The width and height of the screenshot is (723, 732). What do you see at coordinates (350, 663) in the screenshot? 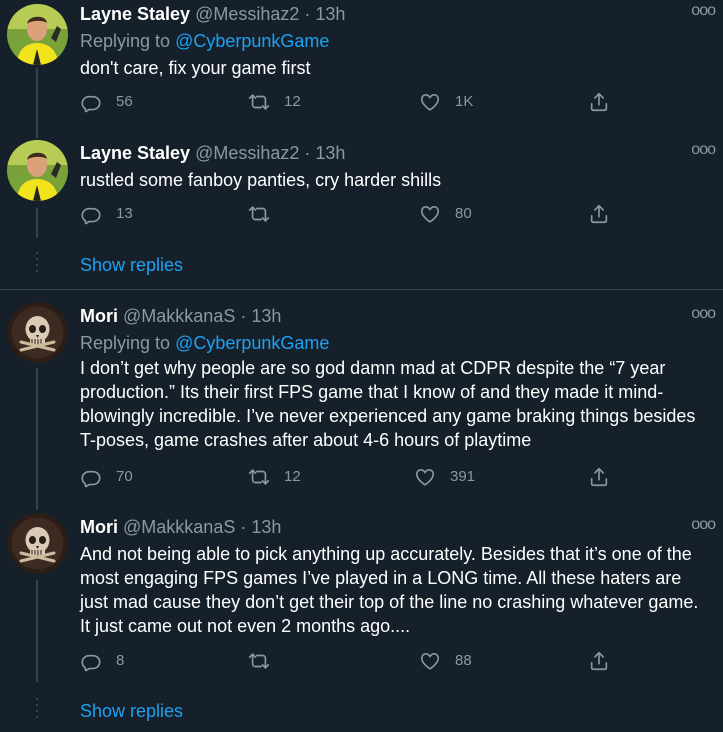
I see `tweet-actions: 8 88` at bounding box center [350, 663].